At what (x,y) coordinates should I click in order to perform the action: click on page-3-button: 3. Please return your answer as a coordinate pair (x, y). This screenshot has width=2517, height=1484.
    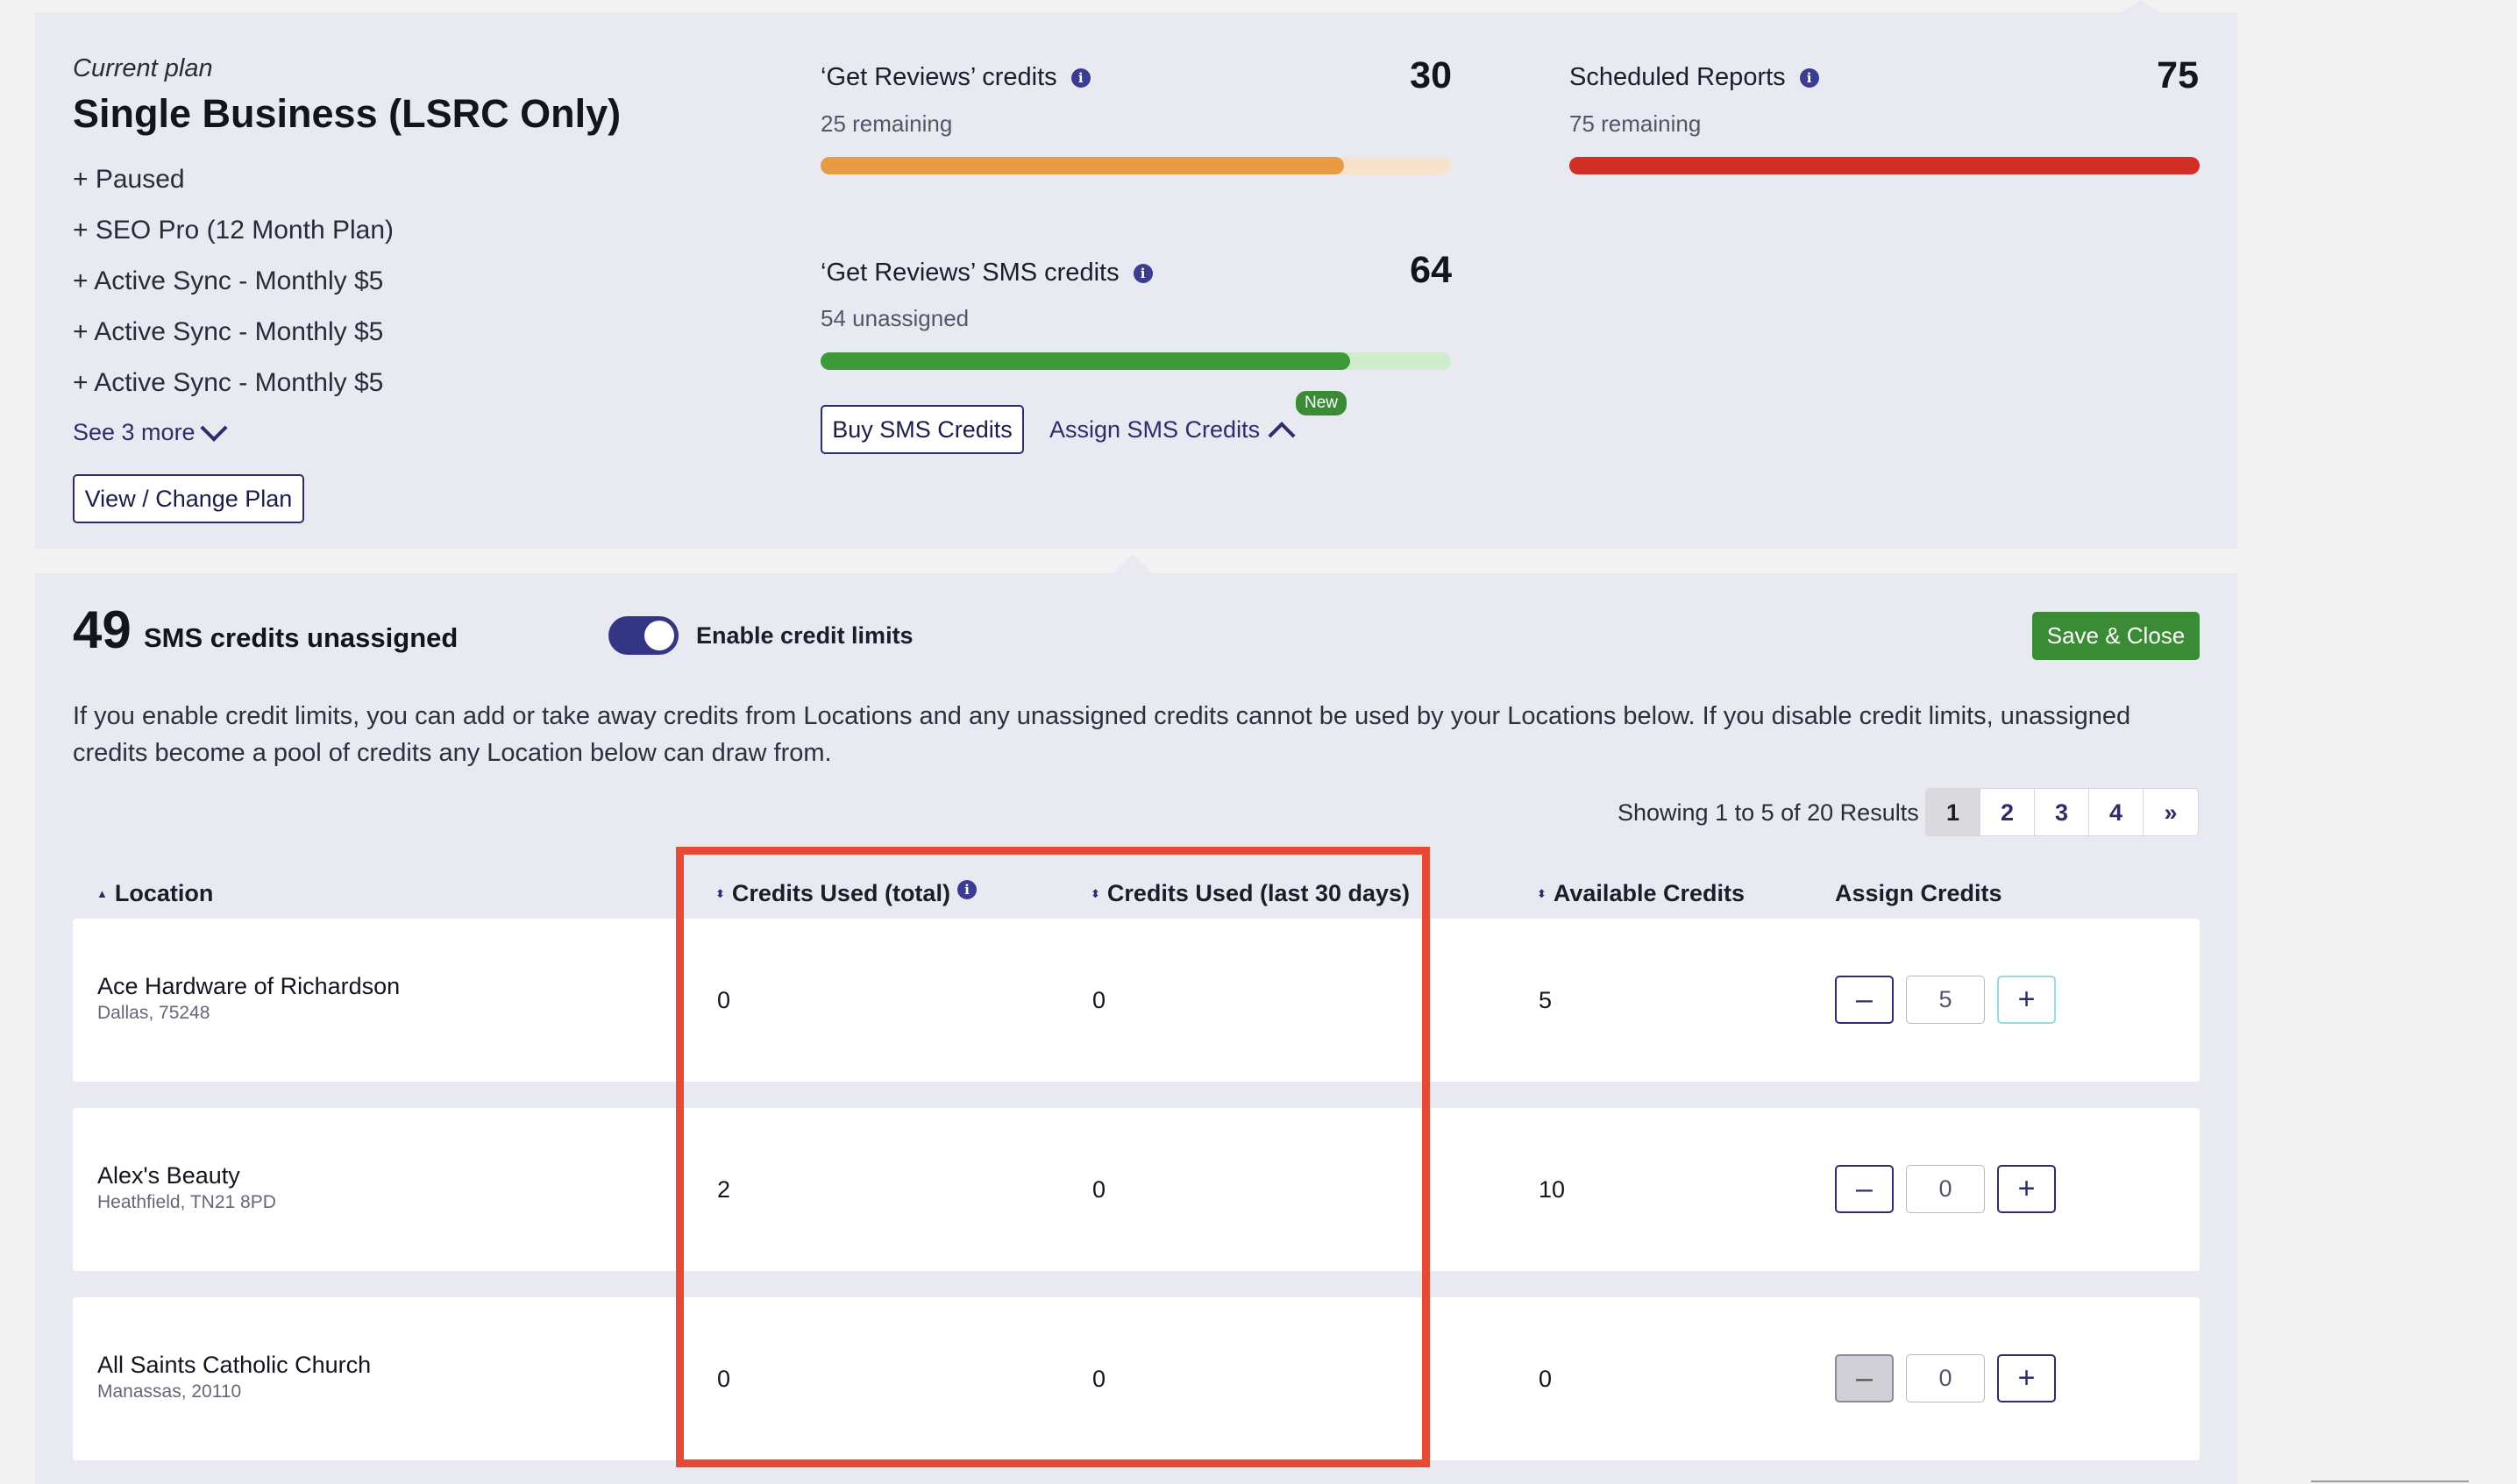
    Looking at the image, I should click on (2062, 812).